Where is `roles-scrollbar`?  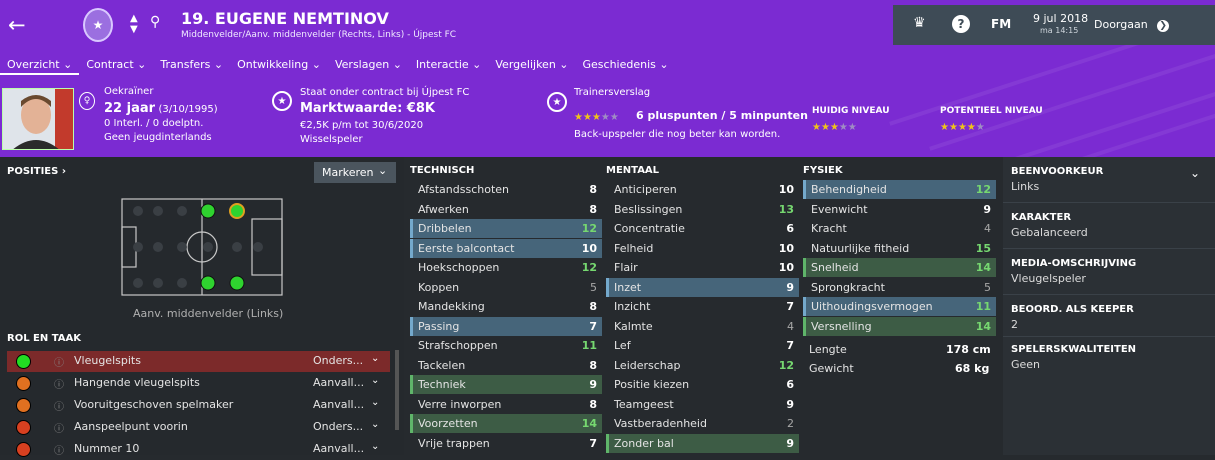
roles-scrollbar is located at coordinates (397, 390).